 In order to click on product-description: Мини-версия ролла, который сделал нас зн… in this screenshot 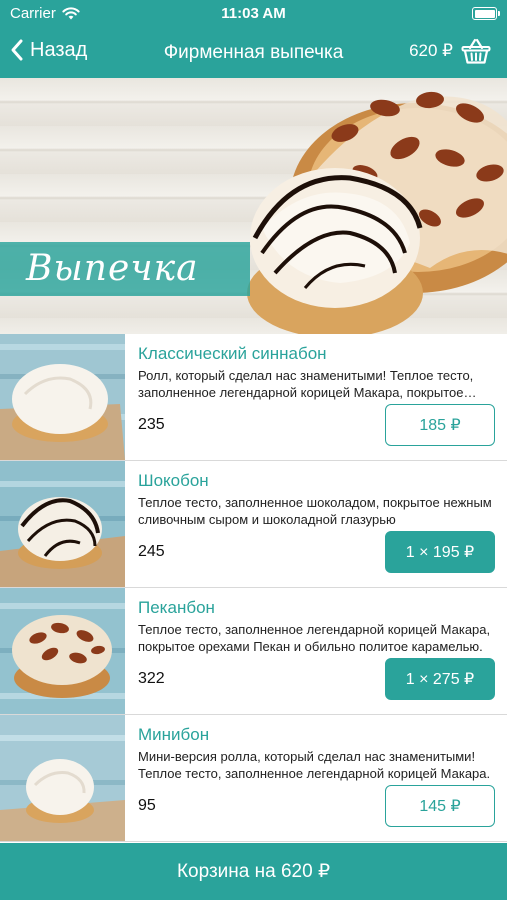, I will do `click(314, 765)`.